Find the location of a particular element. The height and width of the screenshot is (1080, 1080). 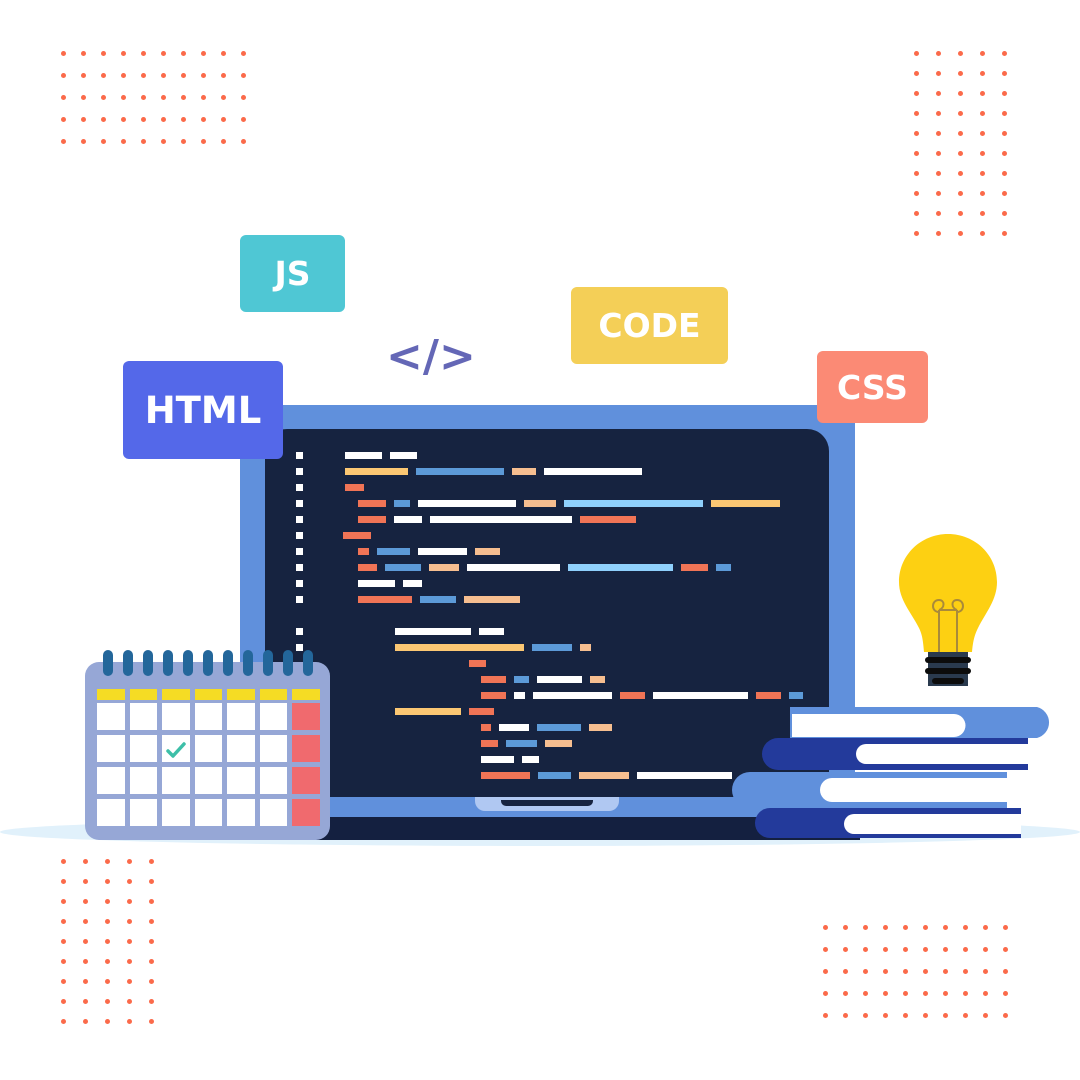

code-brackets-icon: </> is located at coordinates (431, 357).